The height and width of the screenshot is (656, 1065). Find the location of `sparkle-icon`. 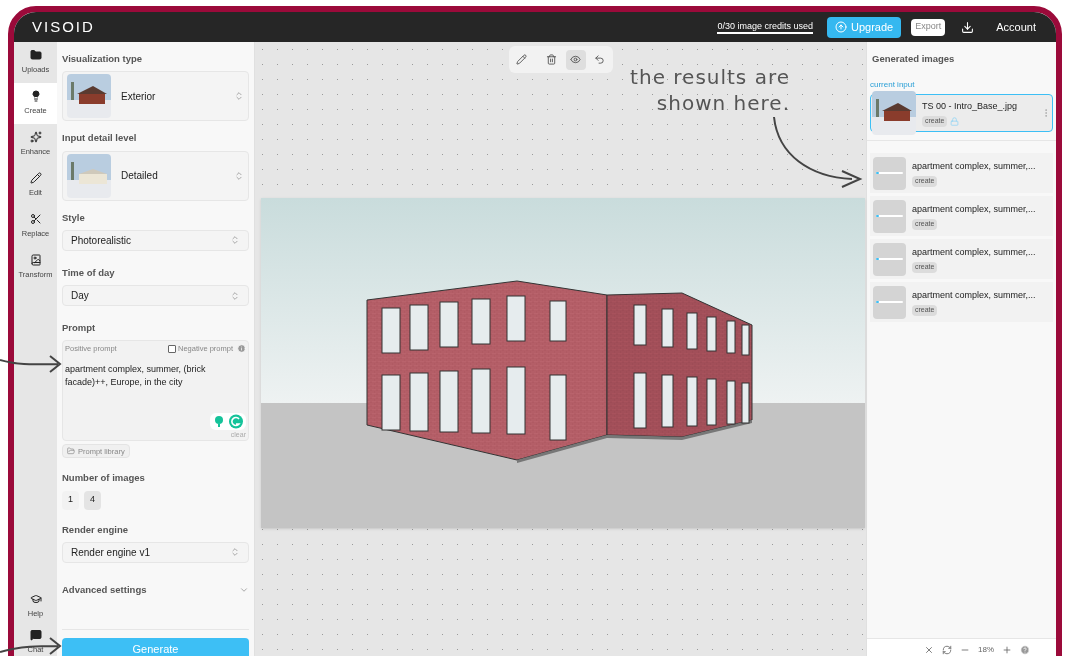

sparkle-icon is located at coordinates (35, 137).